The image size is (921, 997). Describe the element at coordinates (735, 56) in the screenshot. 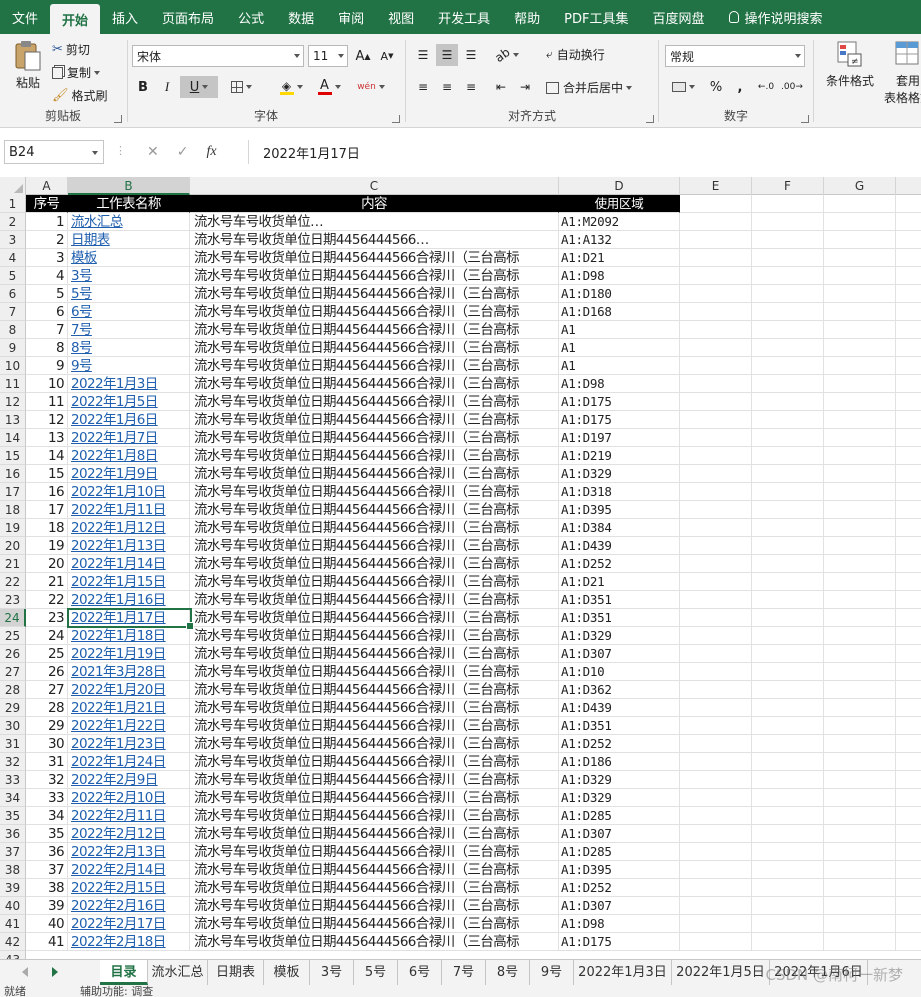

I see `number-format-select: 常规` at that location.